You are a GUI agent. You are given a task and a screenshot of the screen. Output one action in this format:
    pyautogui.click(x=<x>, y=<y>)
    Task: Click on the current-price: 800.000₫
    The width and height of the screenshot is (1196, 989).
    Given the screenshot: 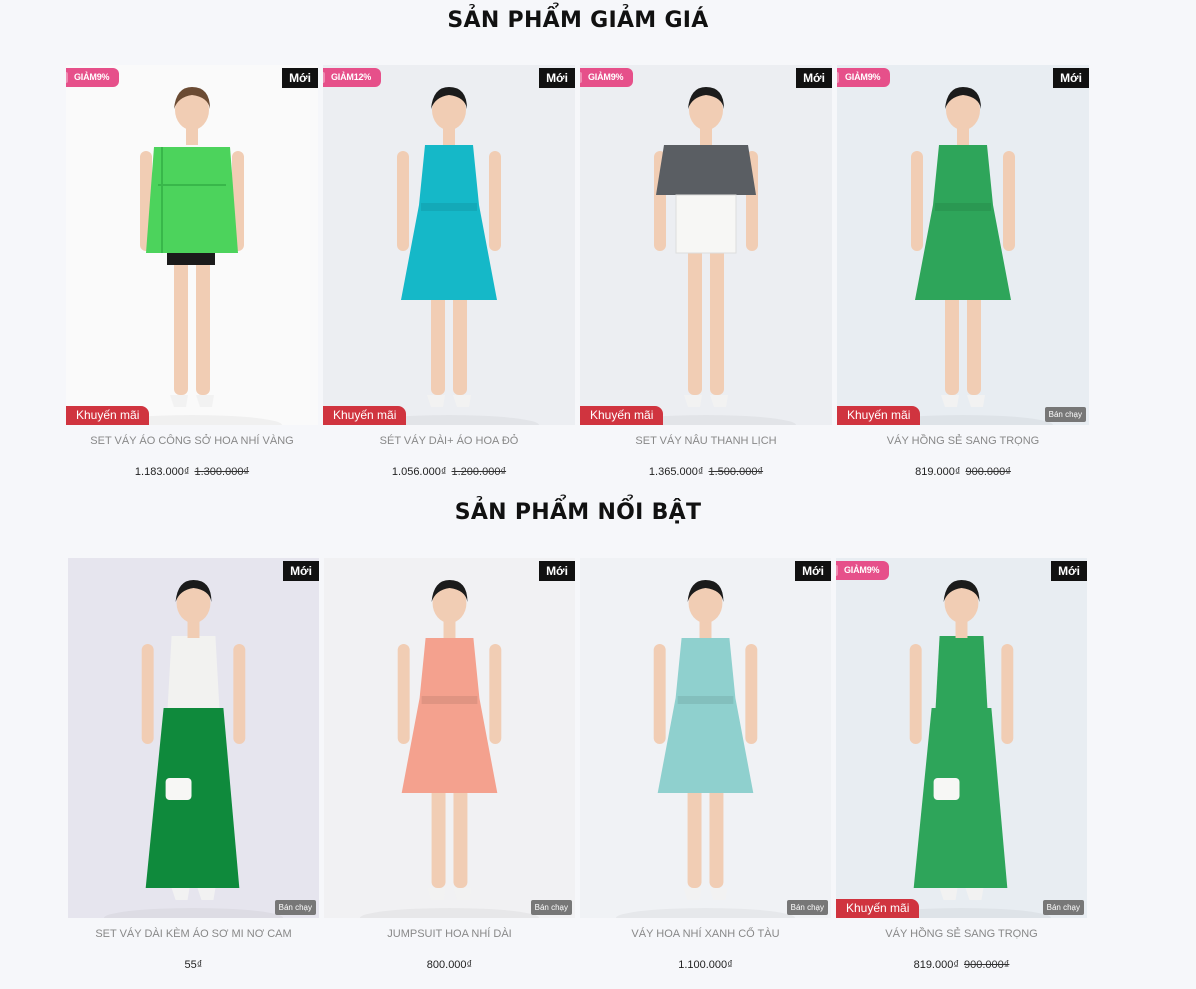 What is the action you would take?
    pyautogui.click(x=449, y=965)
    